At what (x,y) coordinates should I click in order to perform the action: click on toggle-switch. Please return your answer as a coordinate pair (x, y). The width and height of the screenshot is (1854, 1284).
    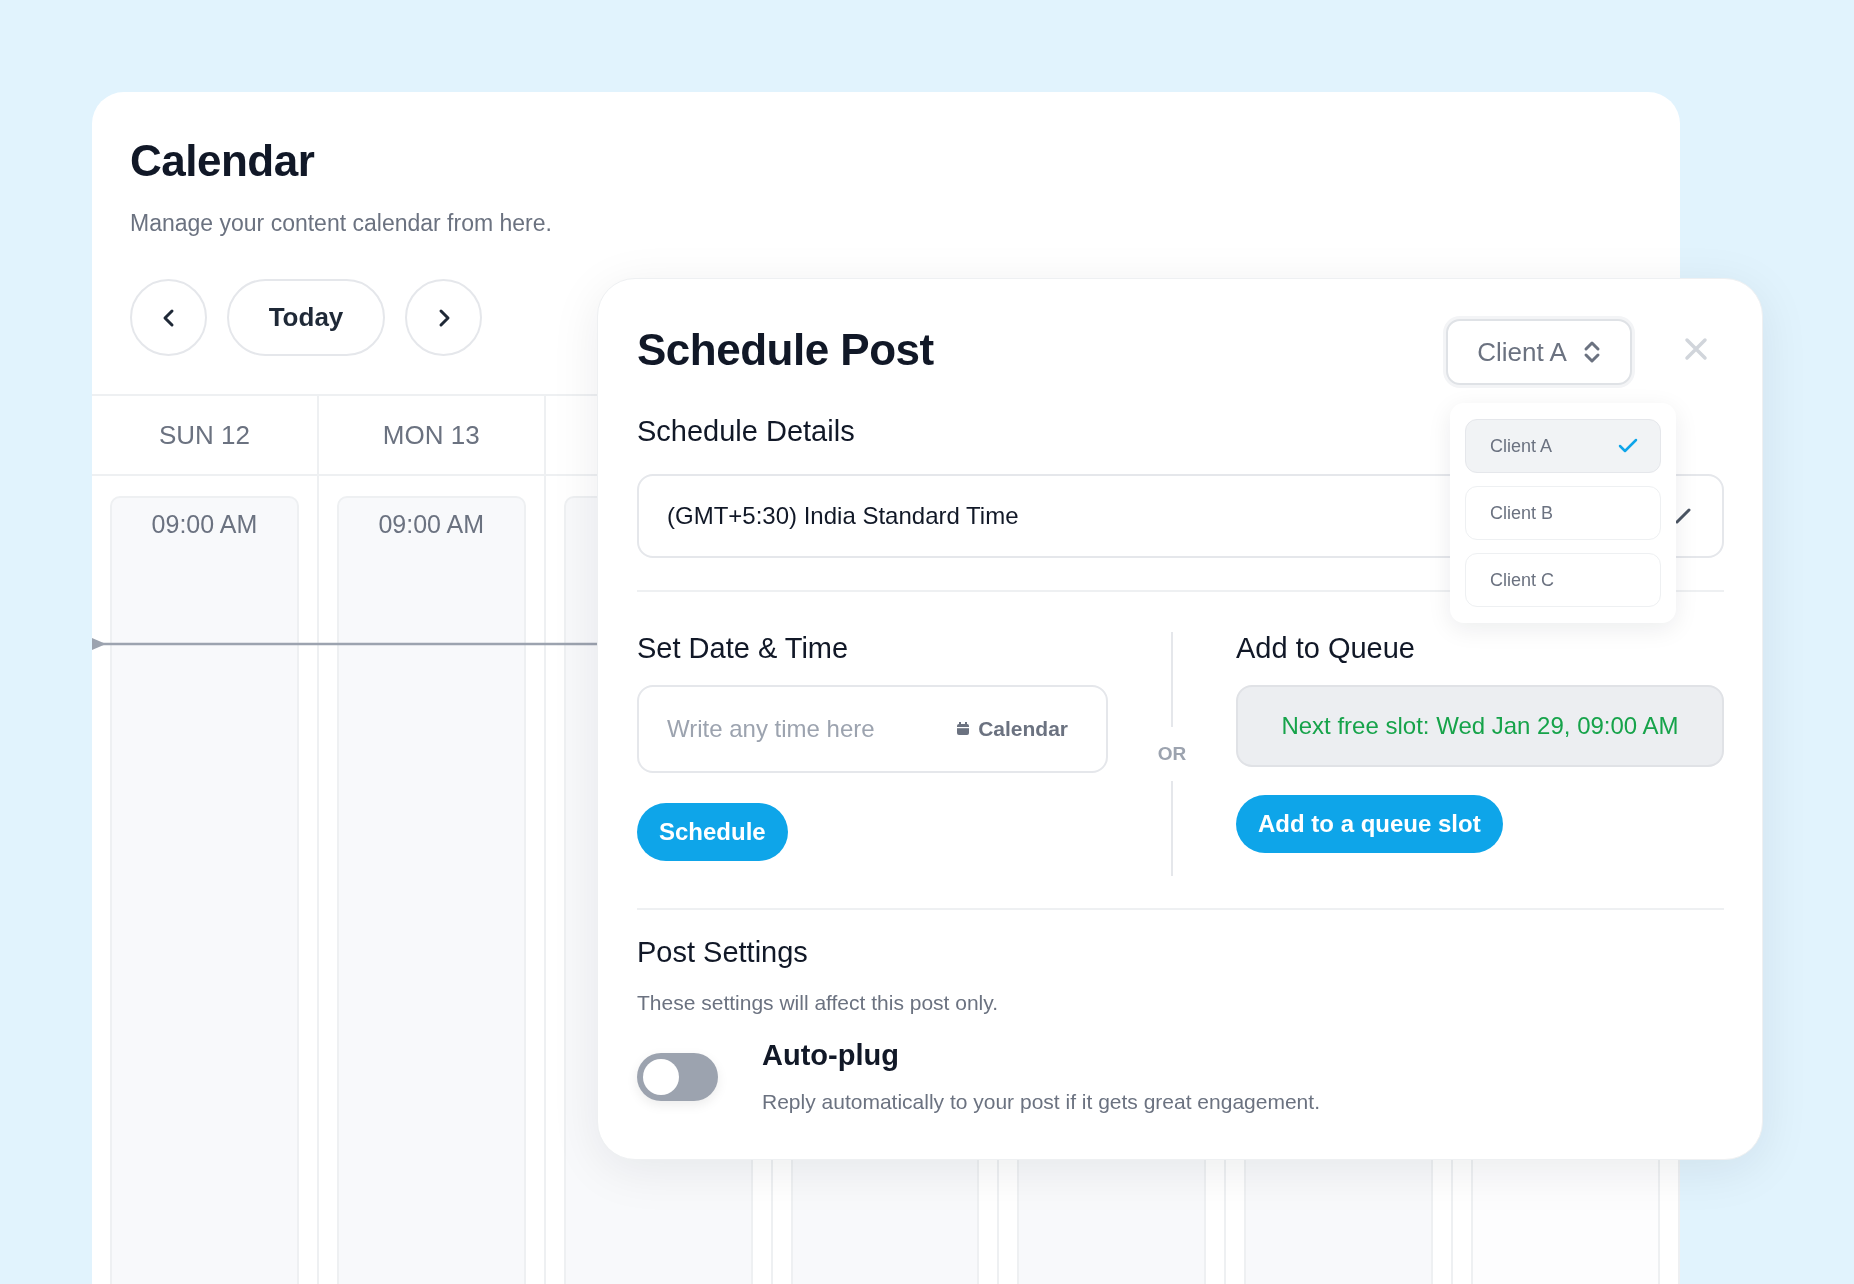
    Looking at the image, I should click on (677, 1077).